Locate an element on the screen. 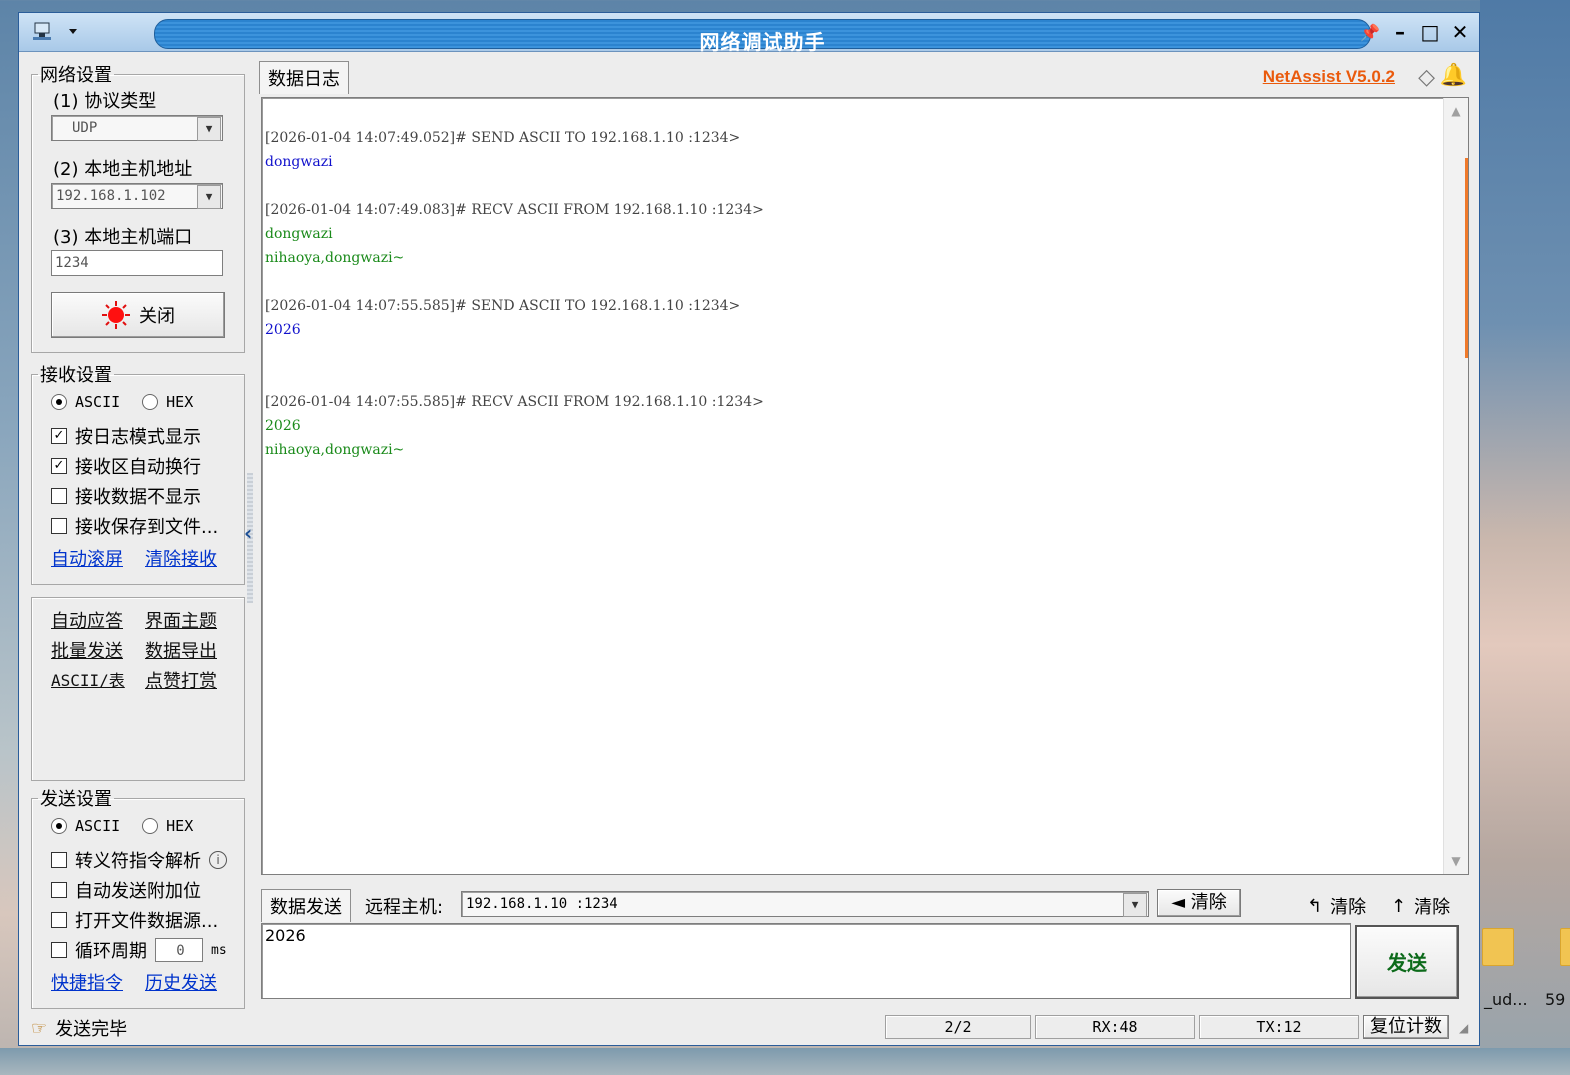 The width and height of the screenshot is (1570, 1075). scroll-down-icon: ▼ is located at coordinates (1456, 861).